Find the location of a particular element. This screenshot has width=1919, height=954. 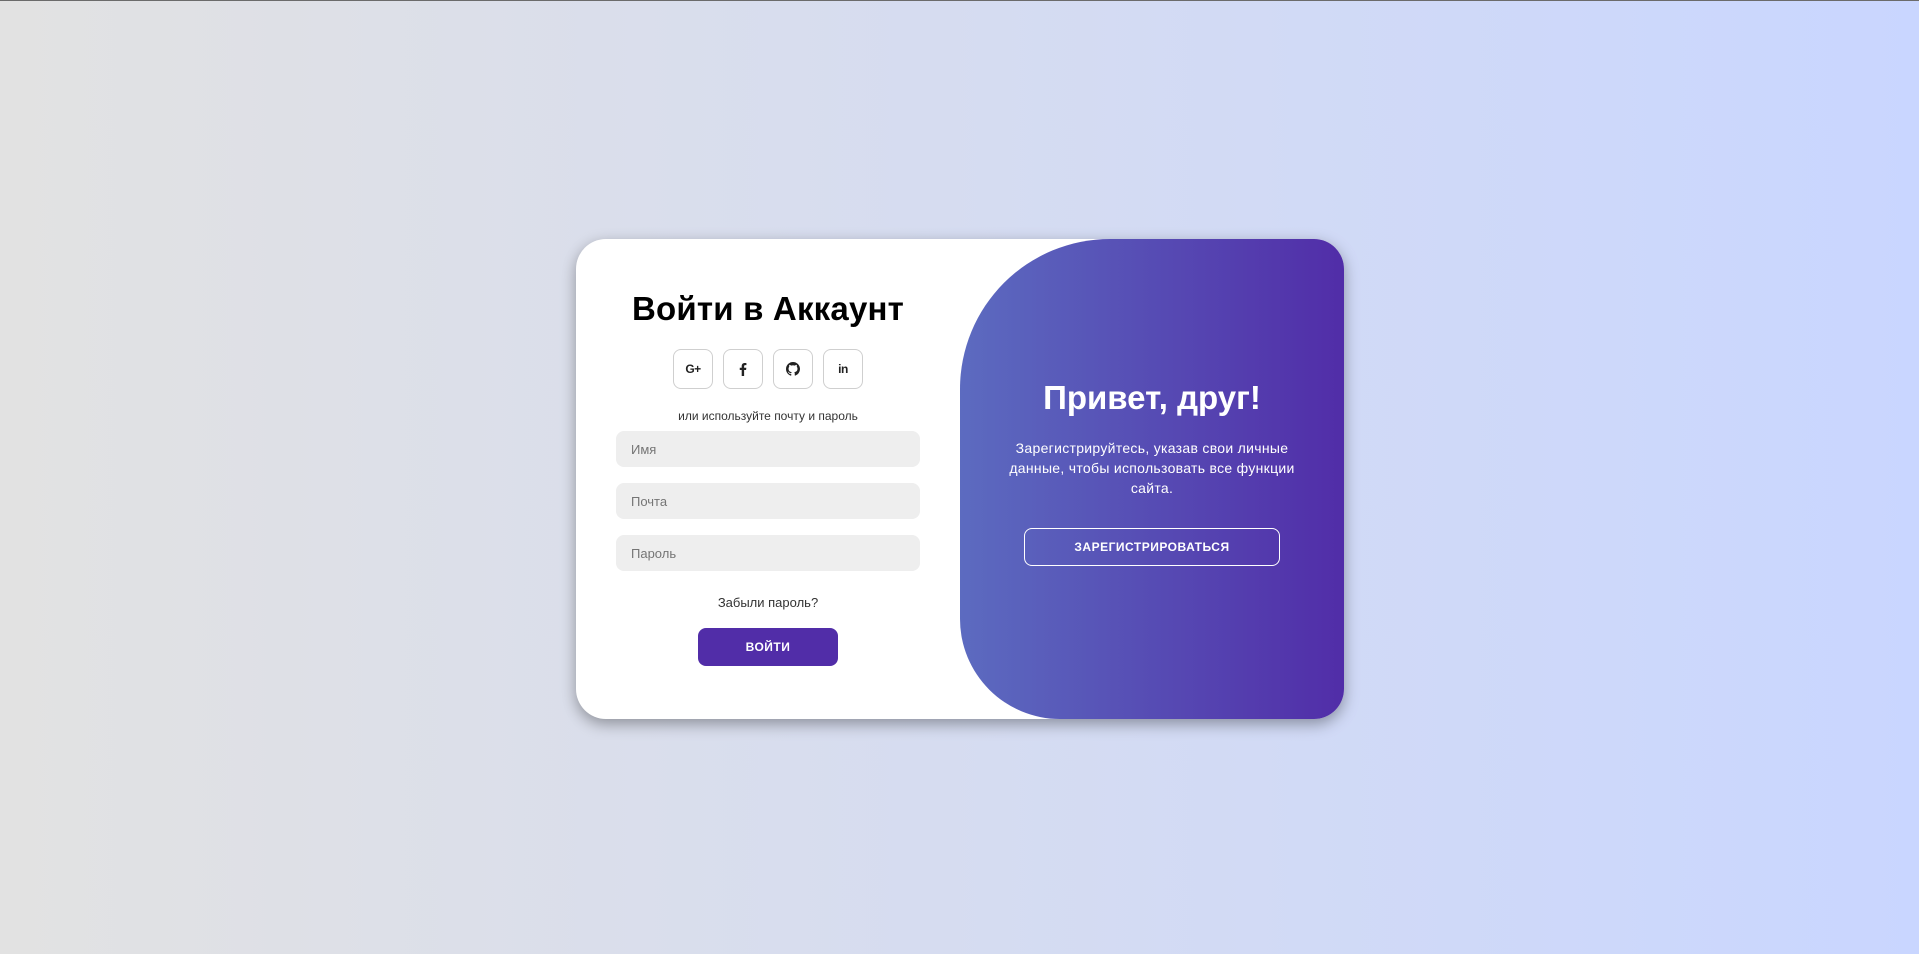

email-field is located at coordinates (768, 501).